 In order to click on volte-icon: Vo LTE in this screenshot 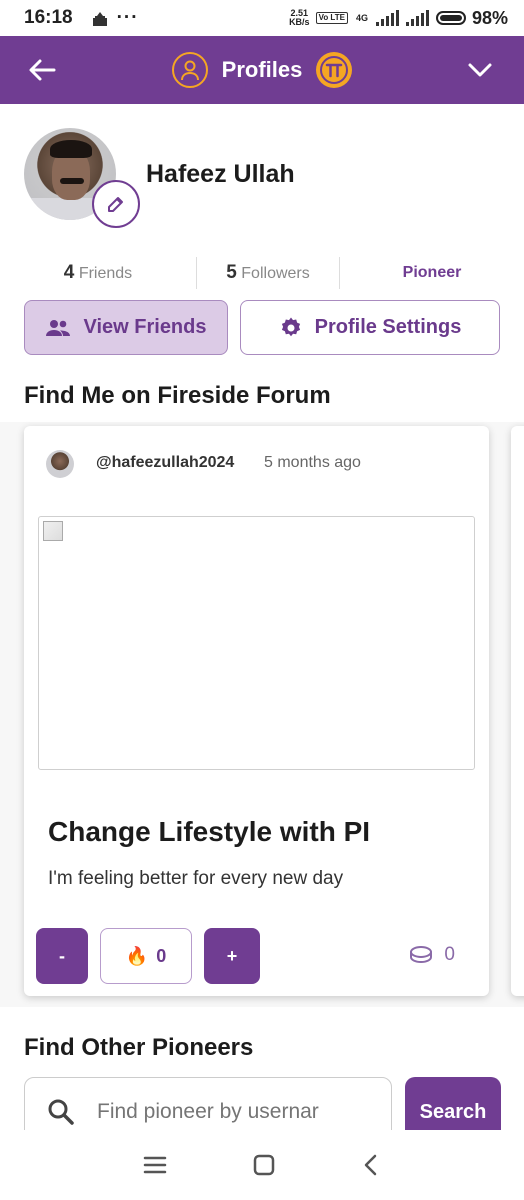, I will do `click(331, 18)`.